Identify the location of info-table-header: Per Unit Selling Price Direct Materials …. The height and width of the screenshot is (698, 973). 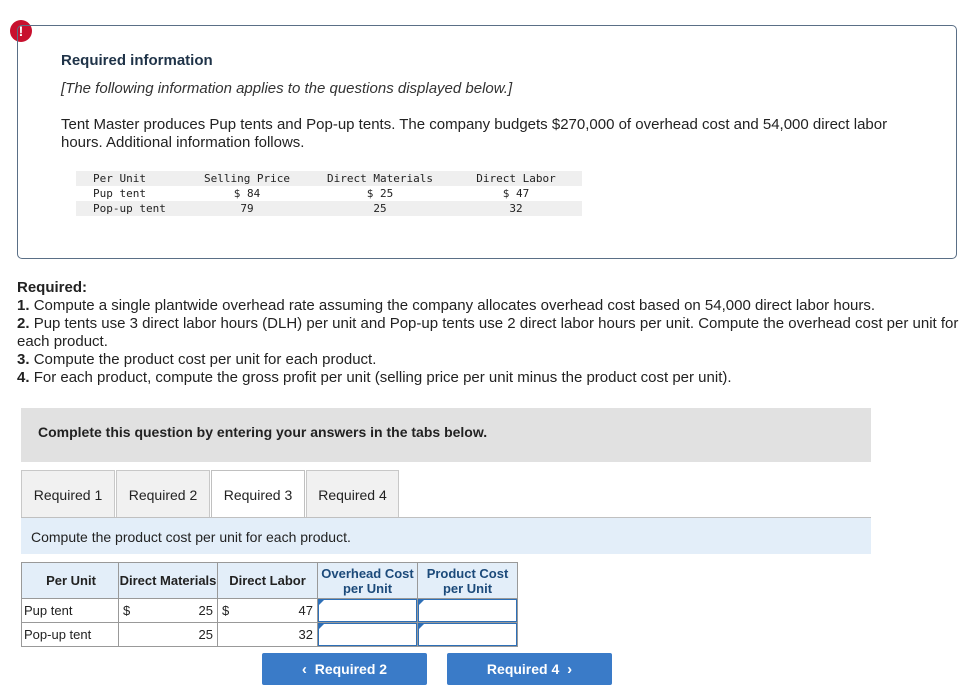
(329, 178).